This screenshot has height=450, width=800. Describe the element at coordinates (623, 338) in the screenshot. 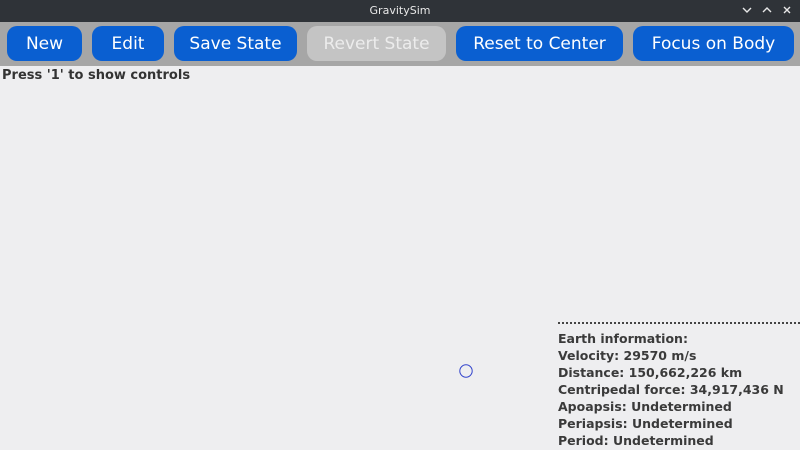

I see `info-heading: Earth information:` at that location.